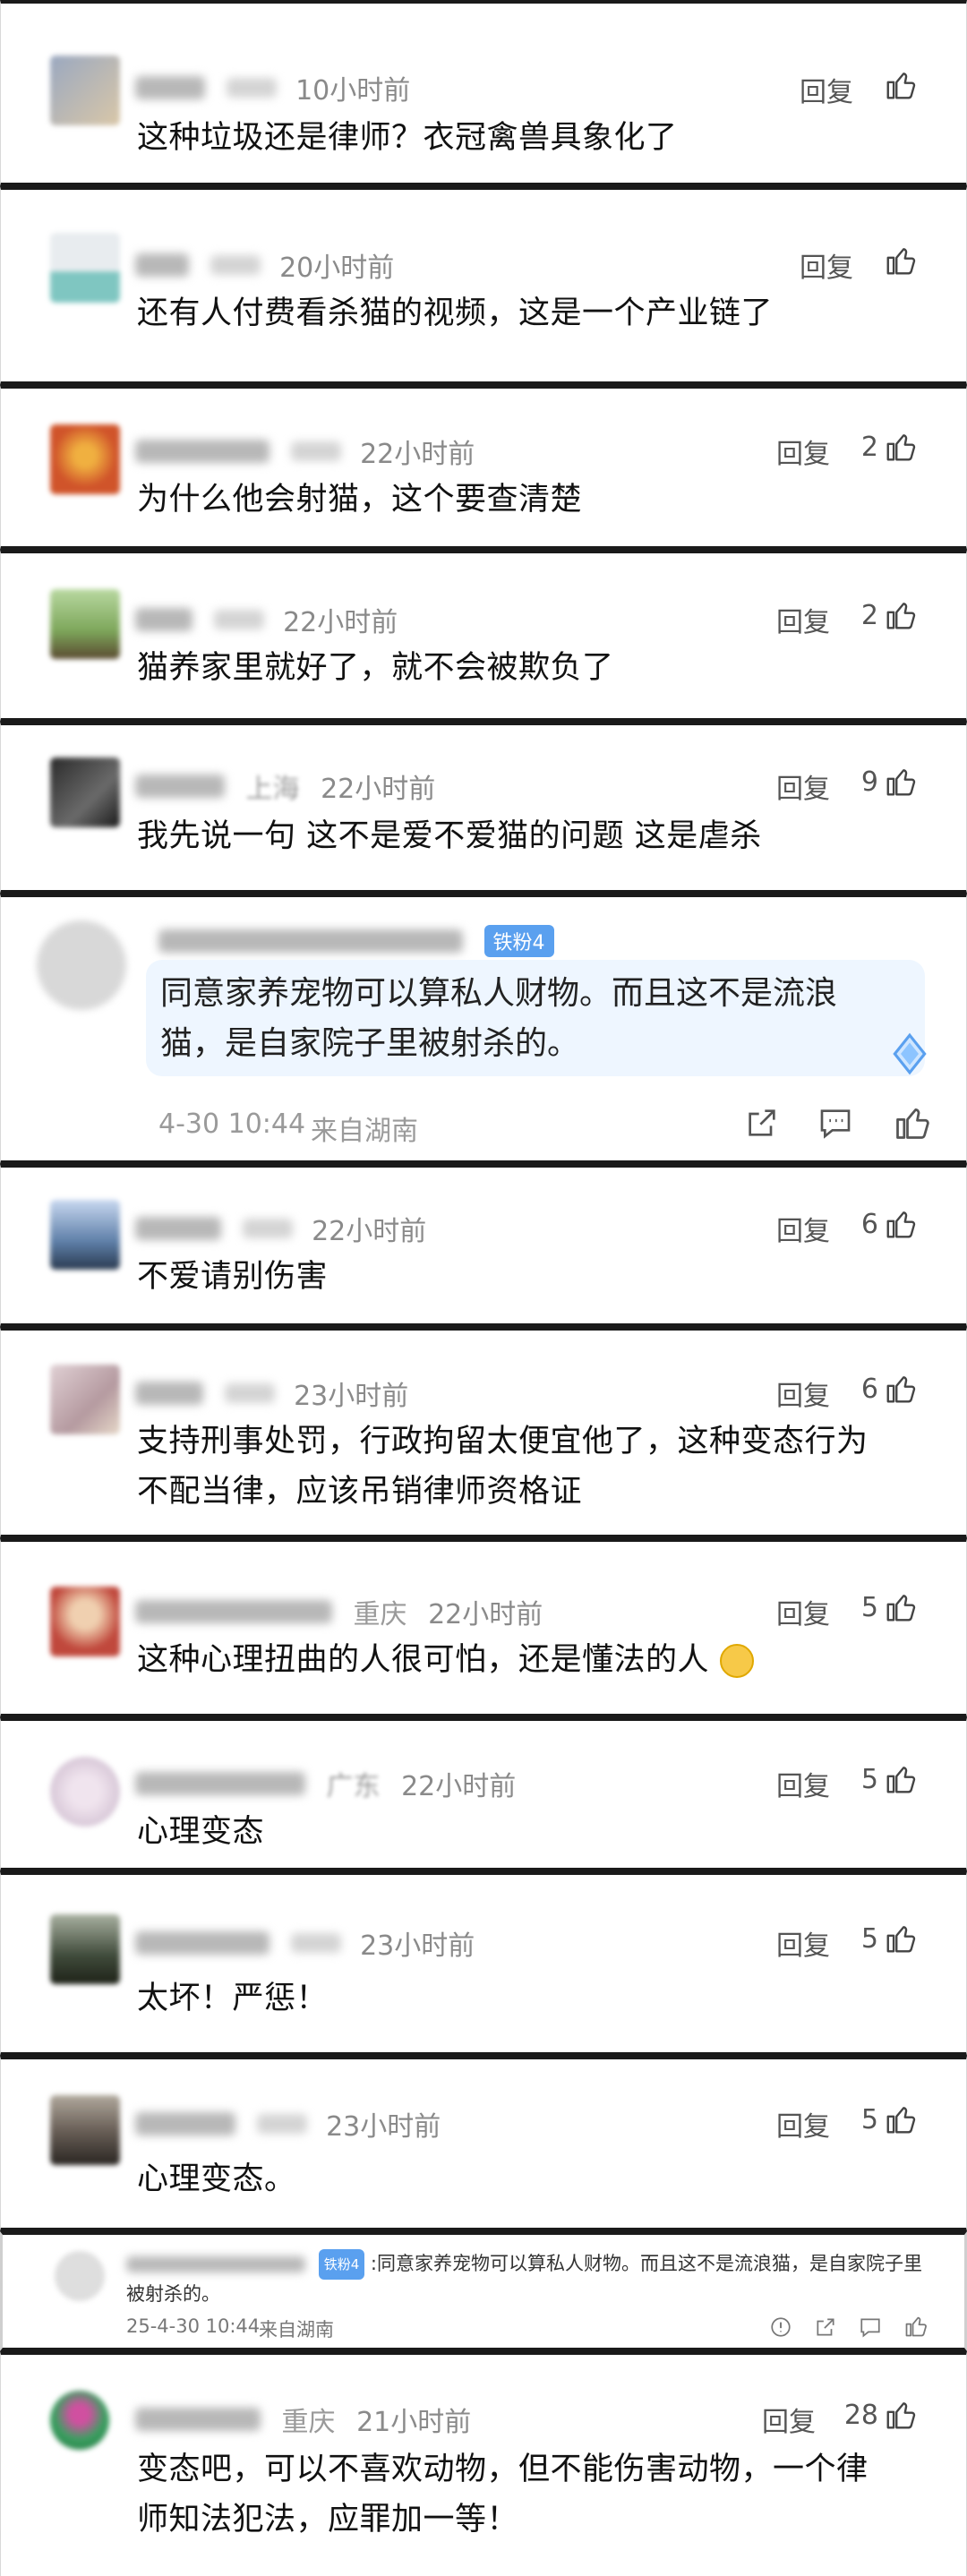 This screenshot has width=967, height=2576. What do you see at coordinates (356, 942) in the screenshot?
I see `weibo-reply-header: 铁粉4` at bounding box center [356, 942].